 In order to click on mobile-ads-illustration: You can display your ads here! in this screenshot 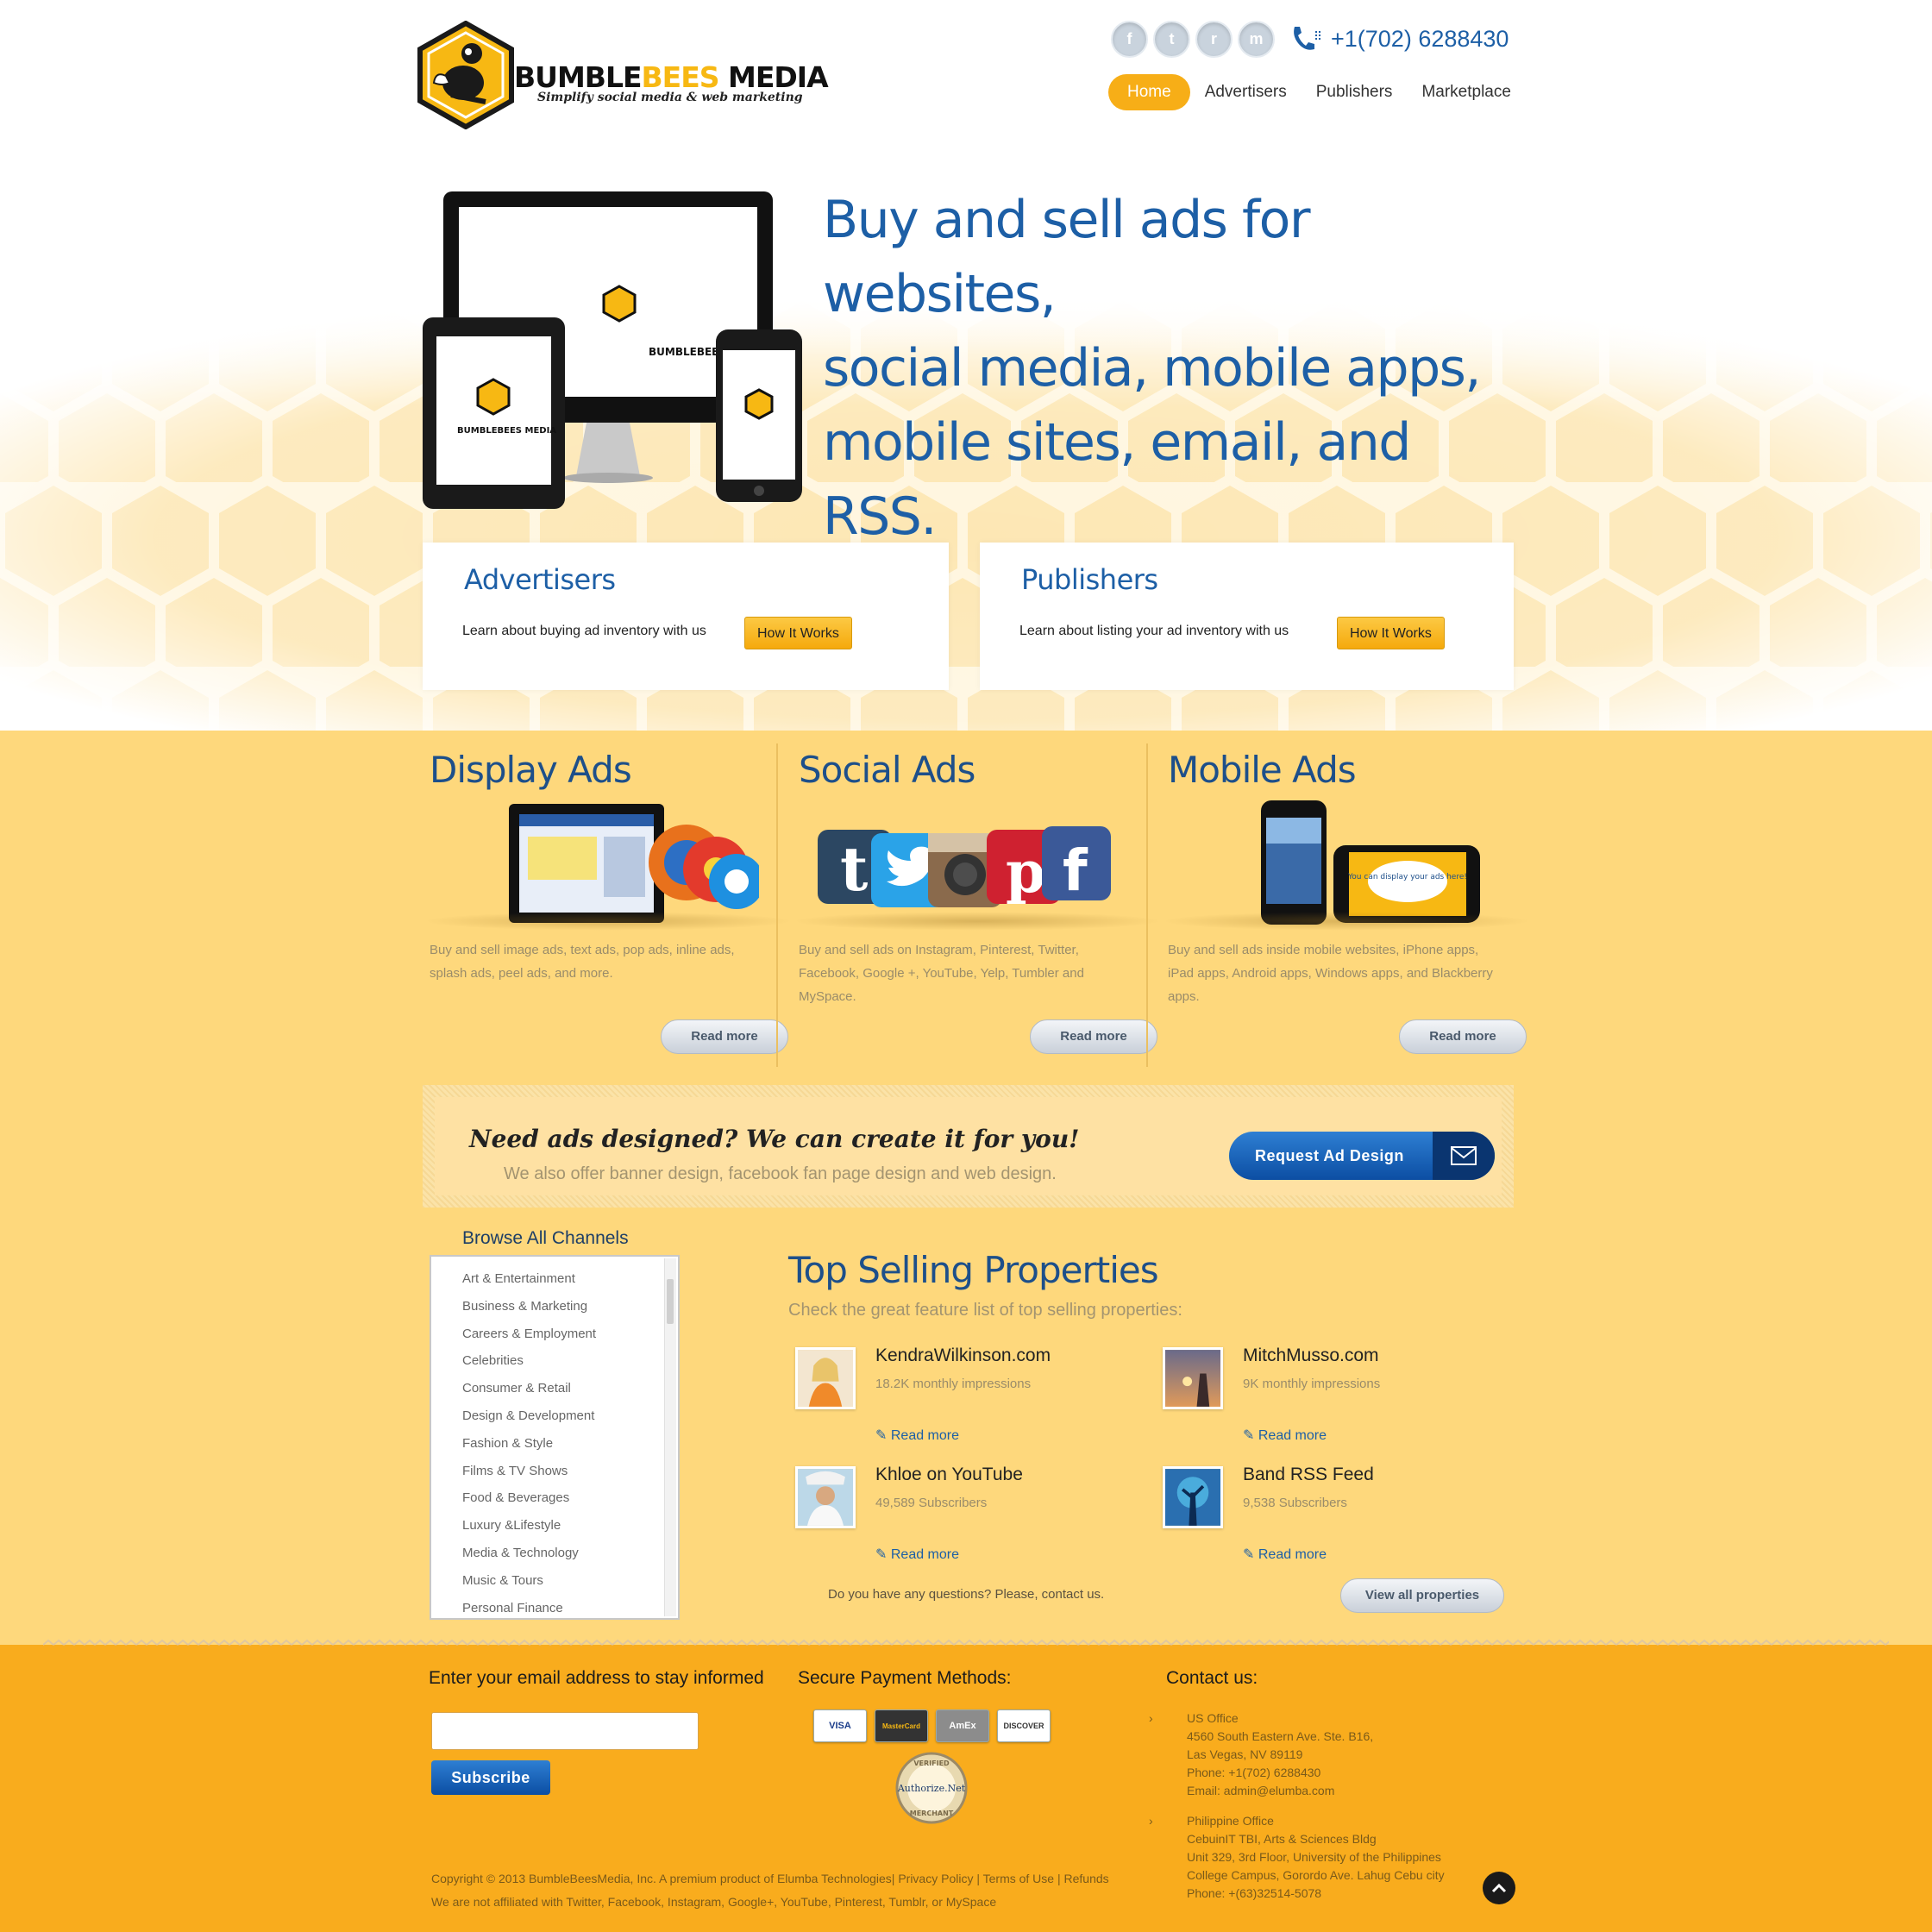, I will do `click(1370, 862)`.